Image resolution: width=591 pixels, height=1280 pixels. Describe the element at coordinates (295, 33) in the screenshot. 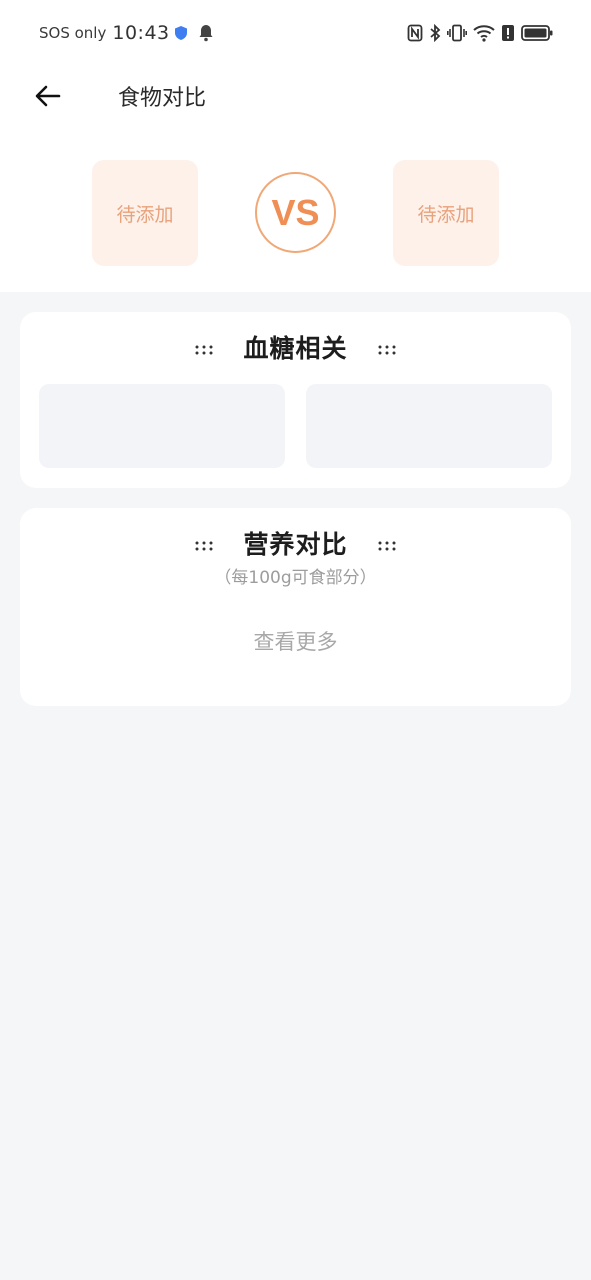

I see `status-bar: SOS only 10:43` at that location.